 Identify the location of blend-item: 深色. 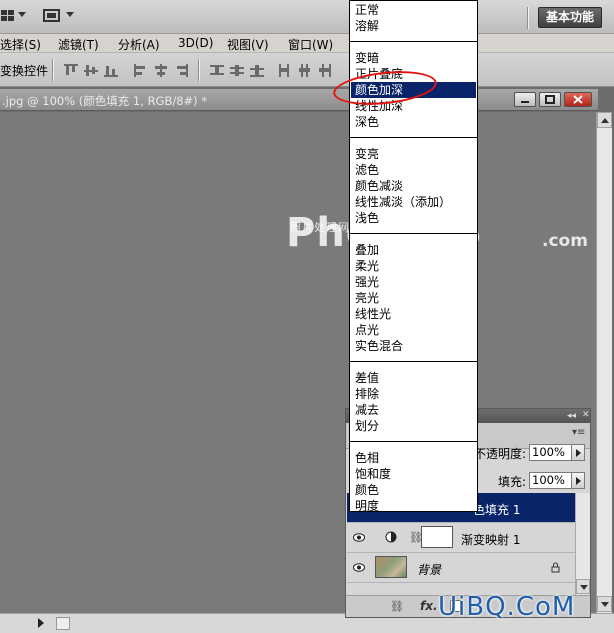
(413, 122).